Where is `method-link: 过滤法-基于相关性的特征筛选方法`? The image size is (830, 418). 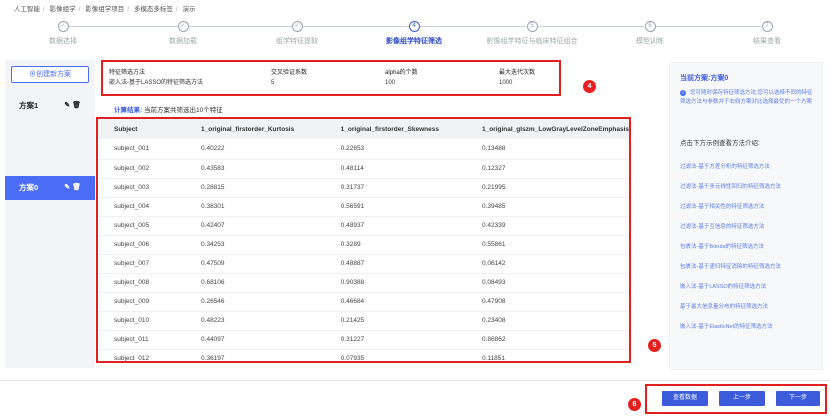 method-link: 过滤法-基于相关性的特征筛选方法 is located at coordinates (722, 206).